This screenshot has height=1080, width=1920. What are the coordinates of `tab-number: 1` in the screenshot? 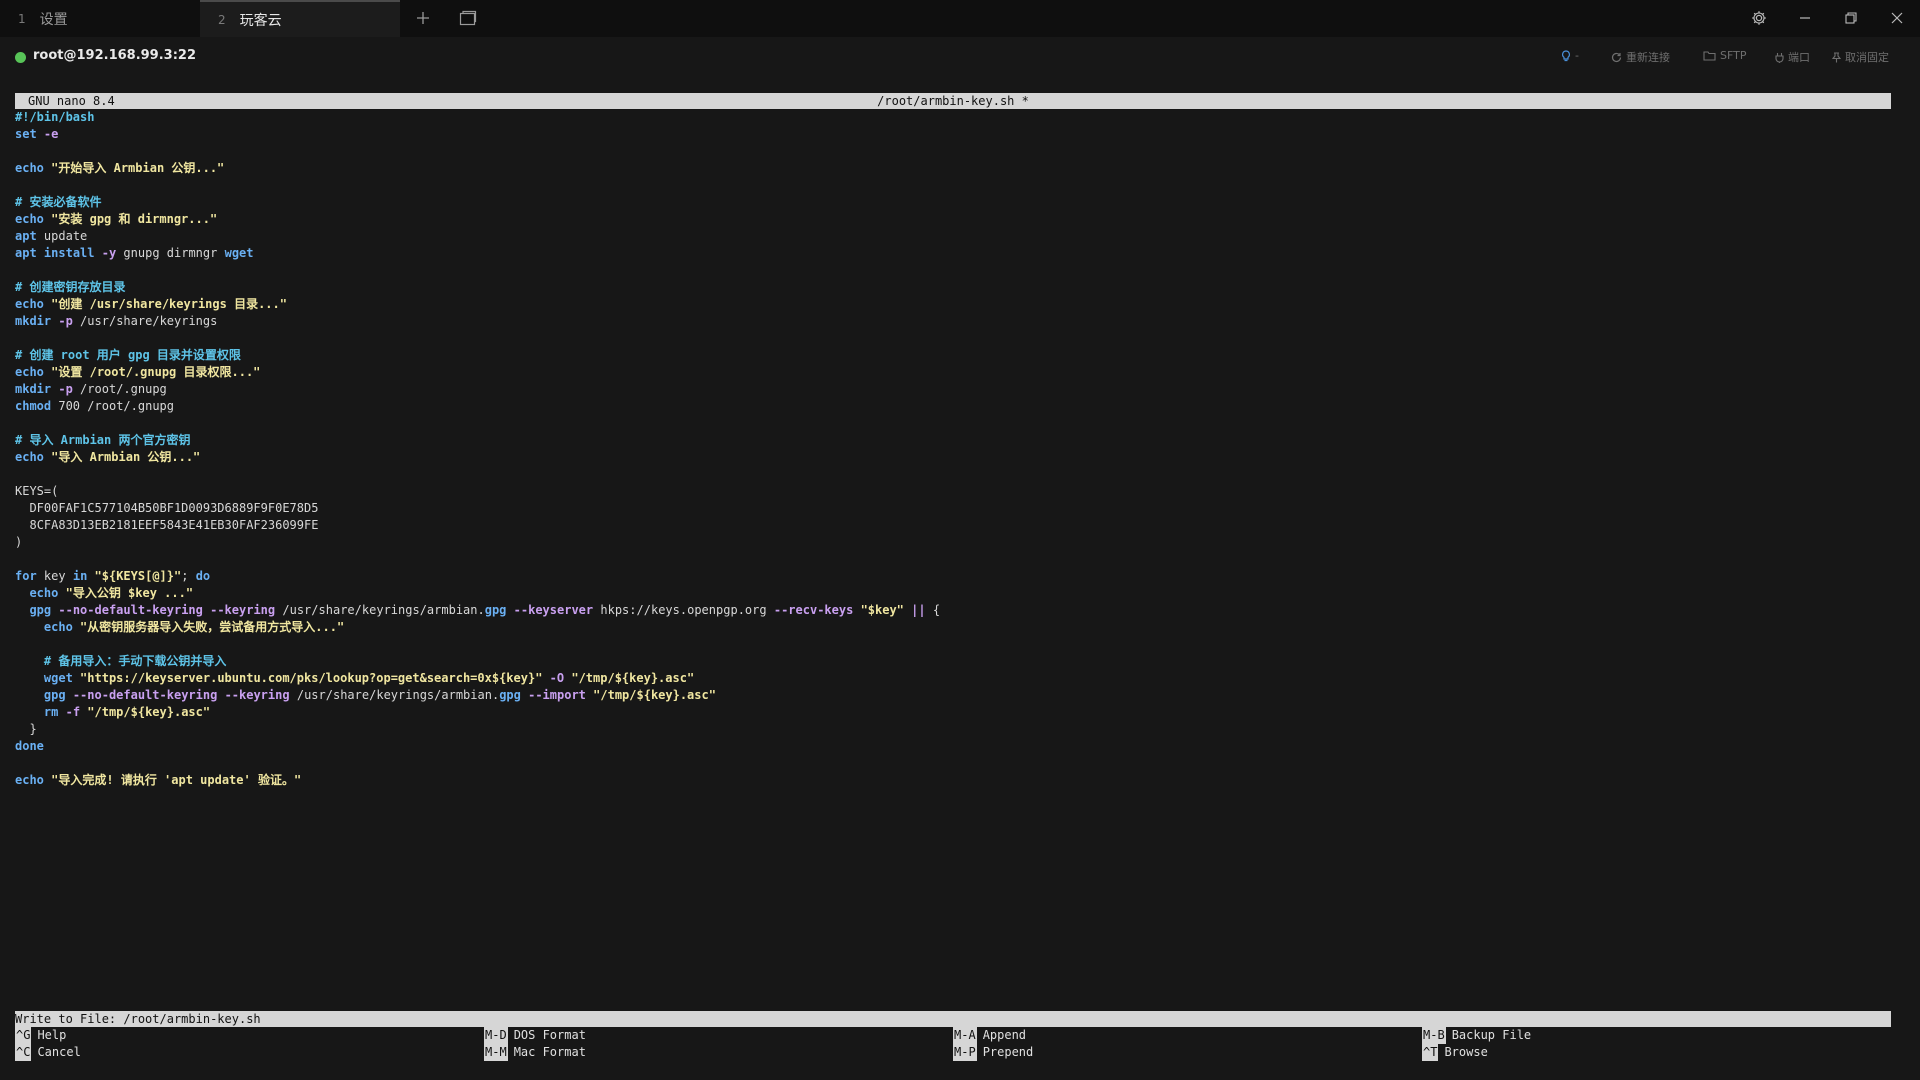 It's located at (22, 18).